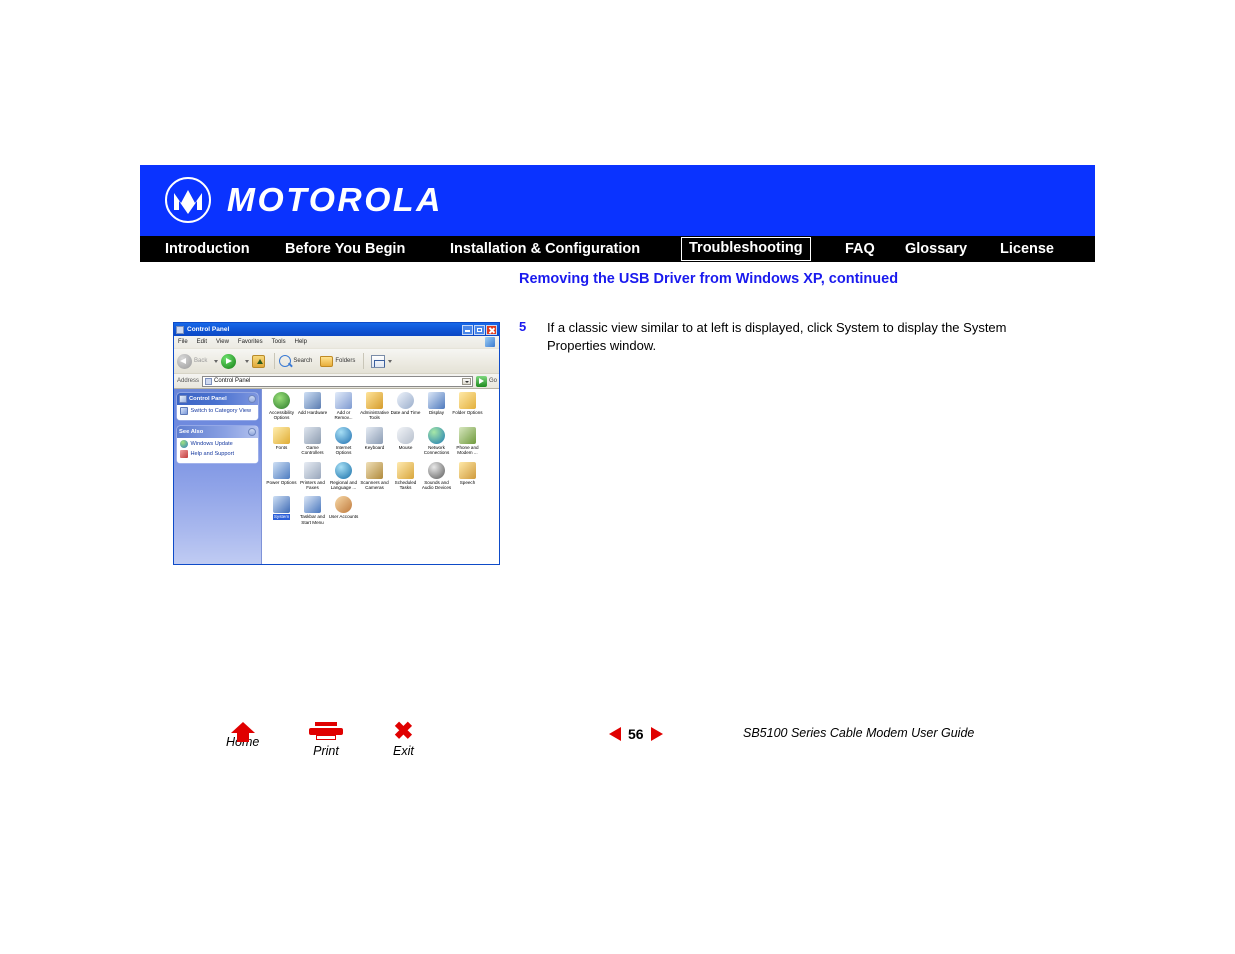  What do you see at coordinates (188, 381) in the screenshot?
I see `address-label: Address` at bounding box center [188, 381].